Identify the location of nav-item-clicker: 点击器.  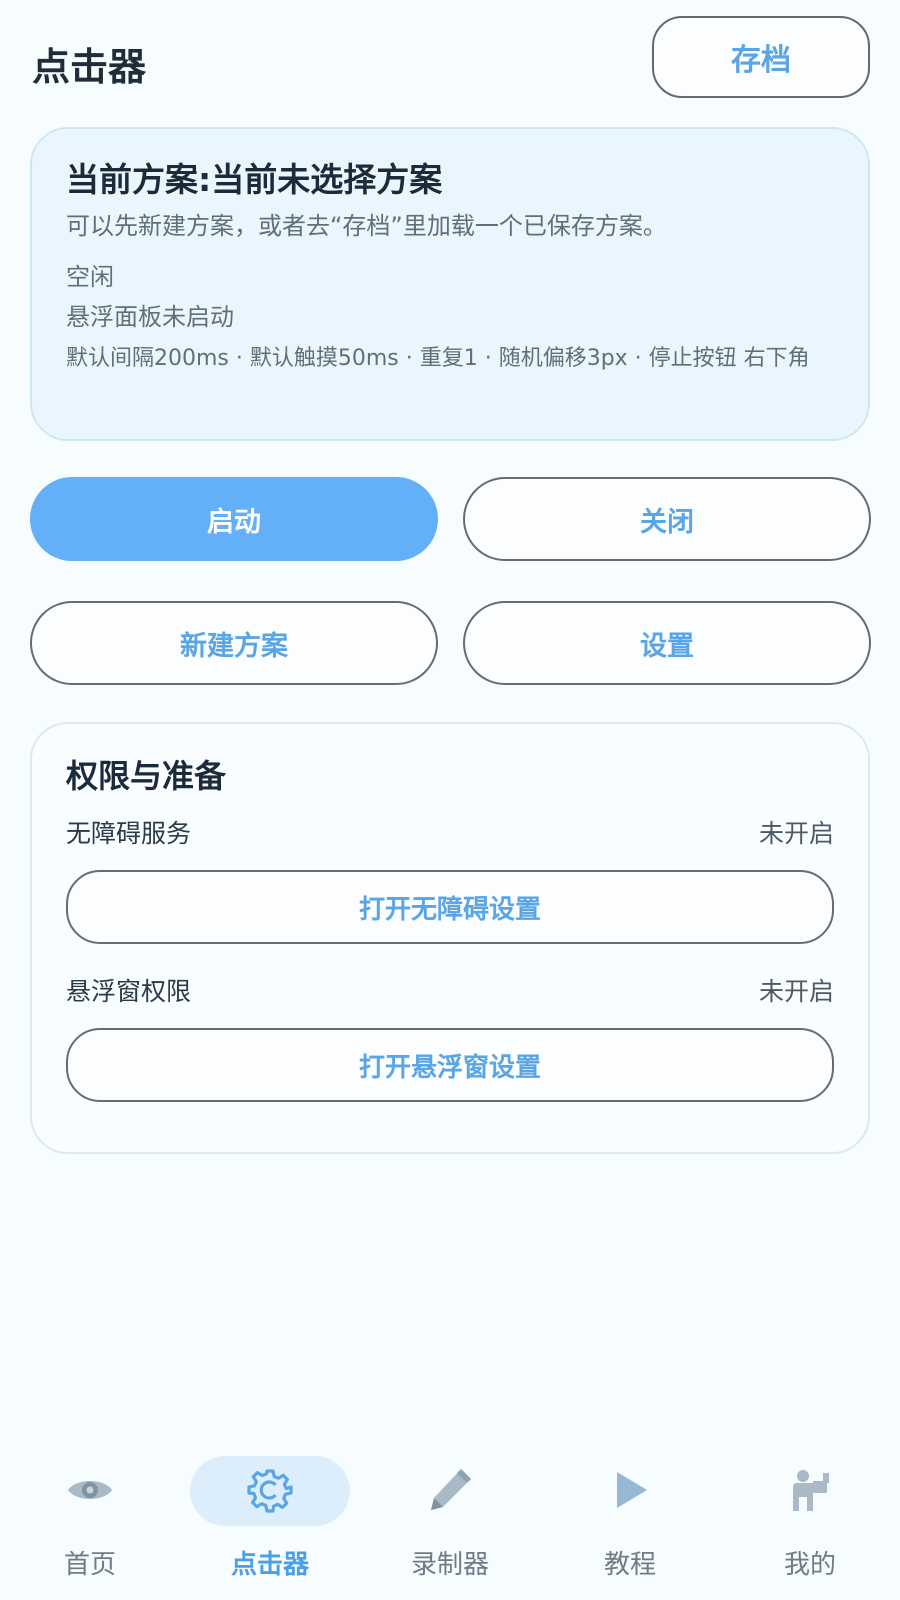
(270, 1520).